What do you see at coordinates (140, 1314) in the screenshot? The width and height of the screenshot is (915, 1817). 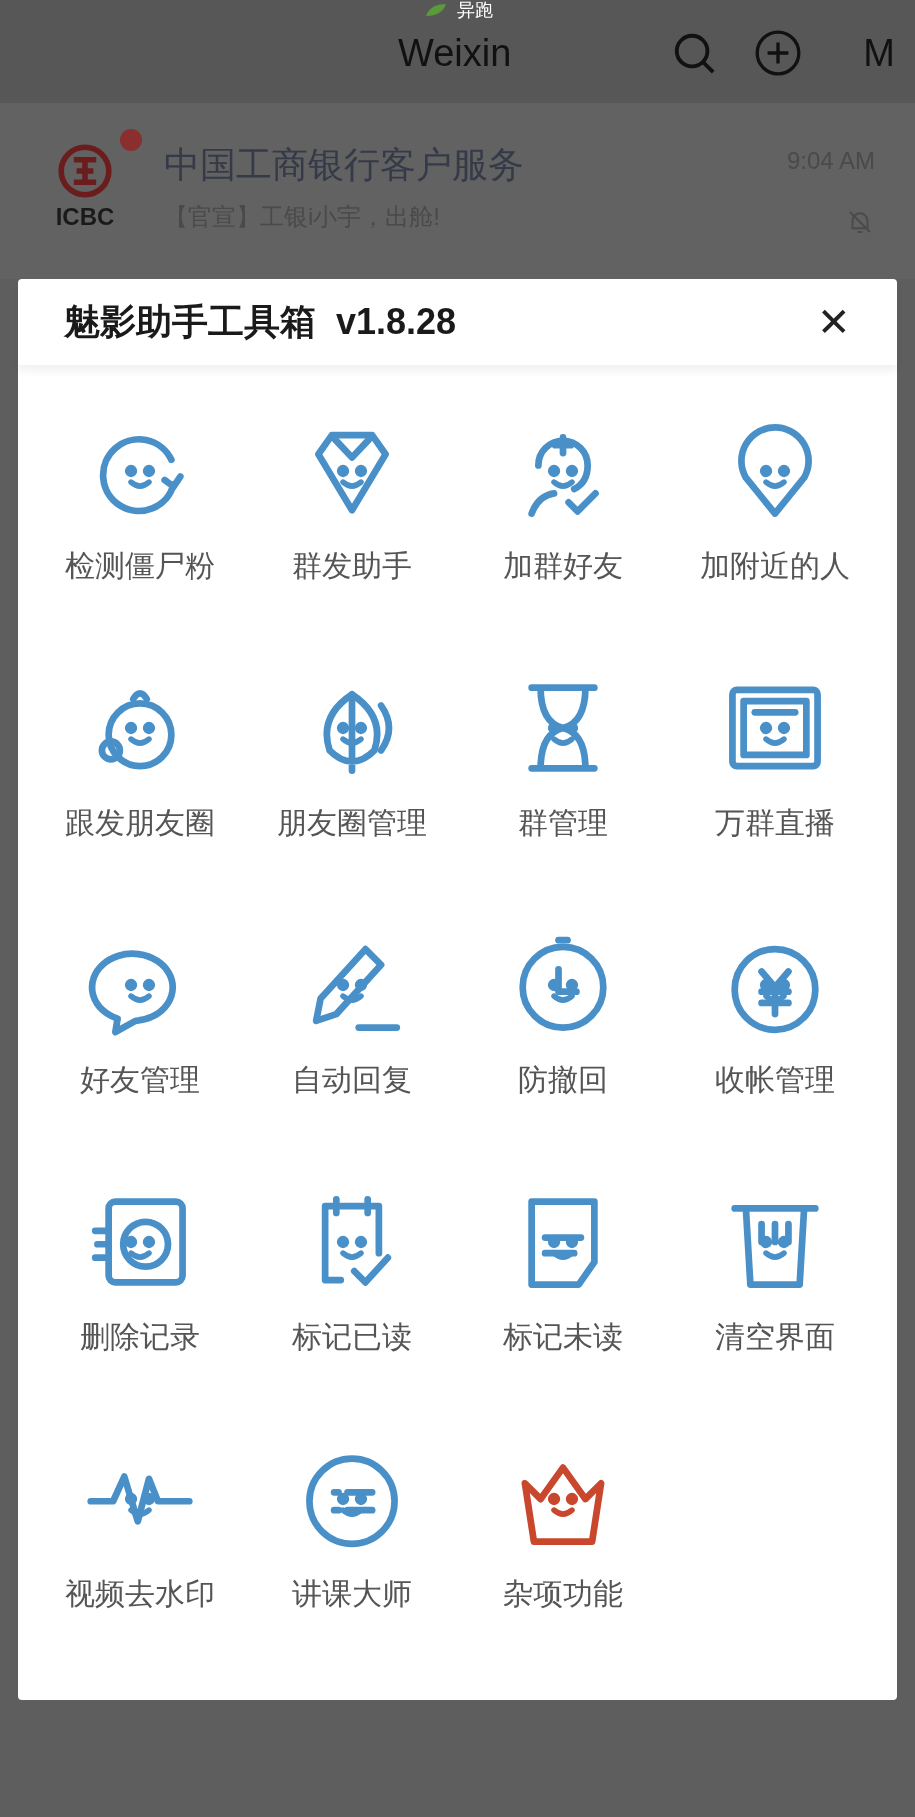 I see `tool-item: 删除记录` at bounding box center [140, 1314].